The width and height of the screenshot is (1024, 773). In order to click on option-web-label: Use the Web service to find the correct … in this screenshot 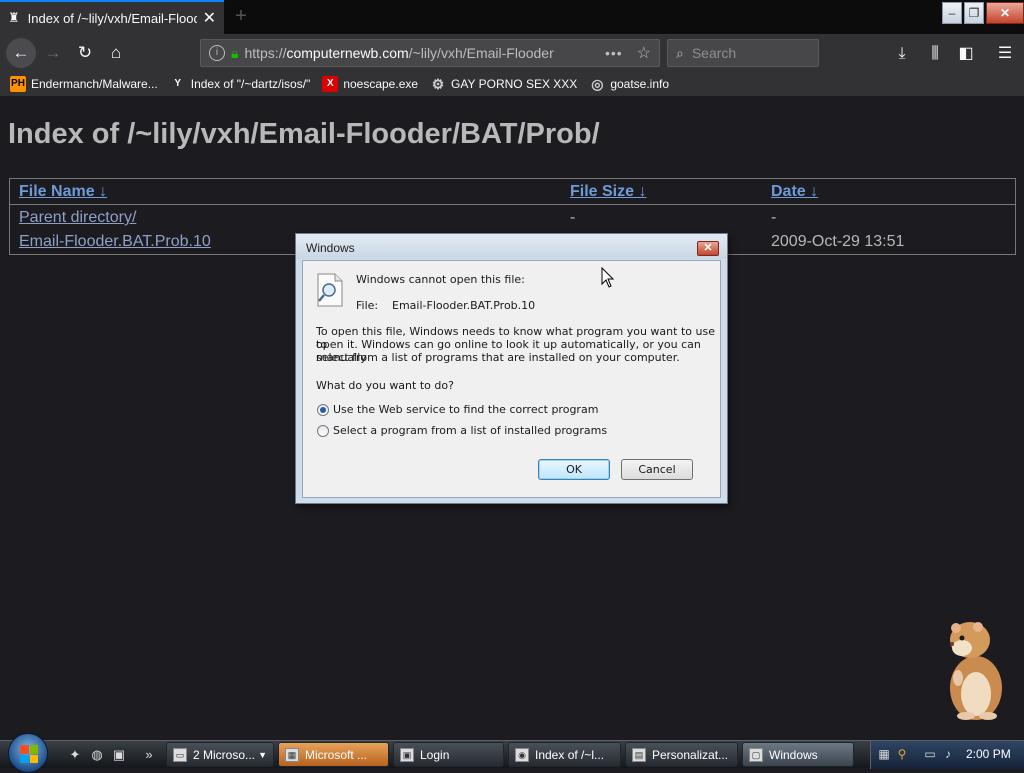, I will do `click(465, 409)`.